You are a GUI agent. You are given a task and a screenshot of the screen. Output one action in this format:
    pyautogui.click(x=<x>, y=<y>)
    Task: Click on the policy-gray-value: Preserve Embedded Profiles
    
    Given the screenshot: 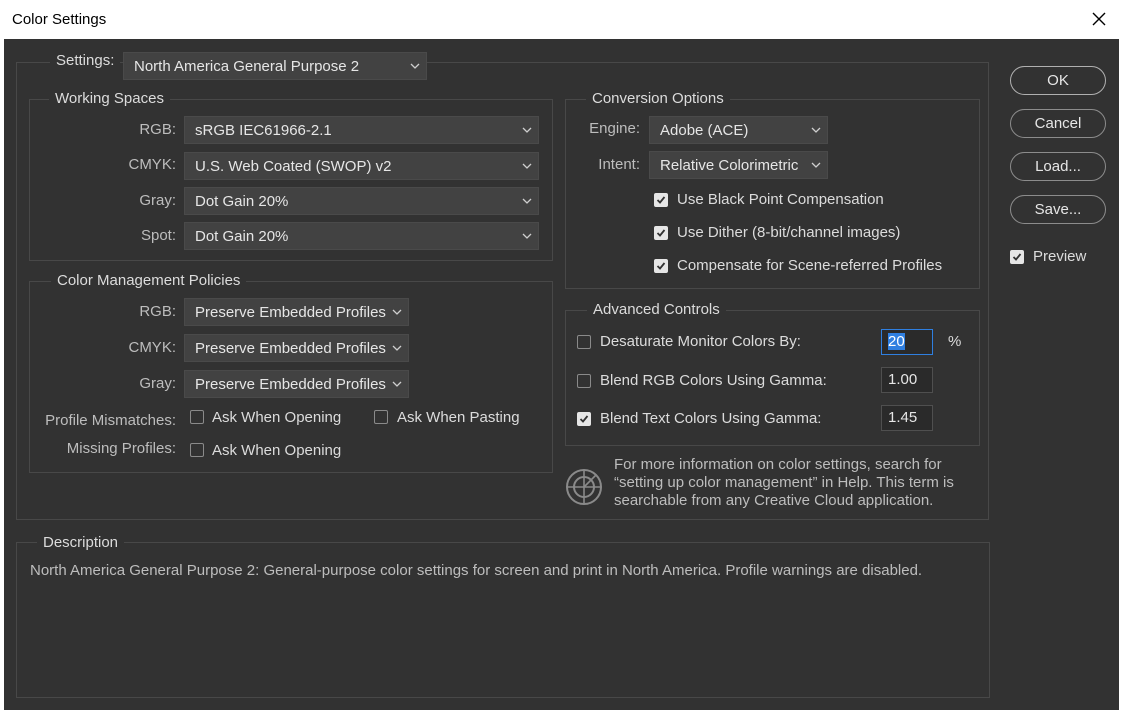 What is the action you would take?
    pyautogui.click(x=290, y=384)
    